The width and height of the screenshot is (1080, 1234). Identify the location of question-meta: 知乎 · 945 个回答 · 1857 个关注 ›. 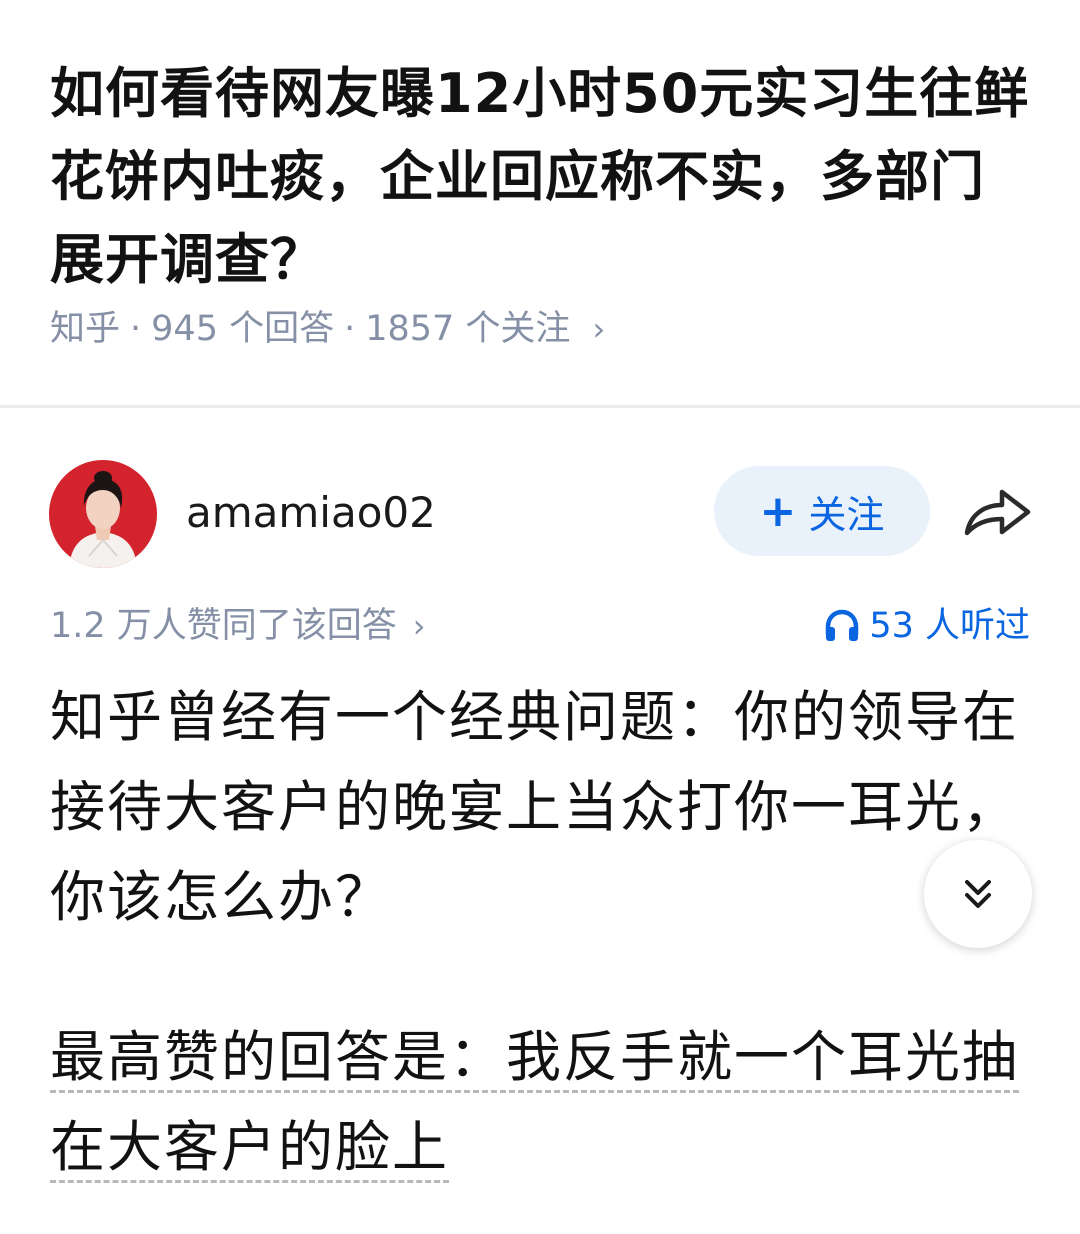
(327, 329).